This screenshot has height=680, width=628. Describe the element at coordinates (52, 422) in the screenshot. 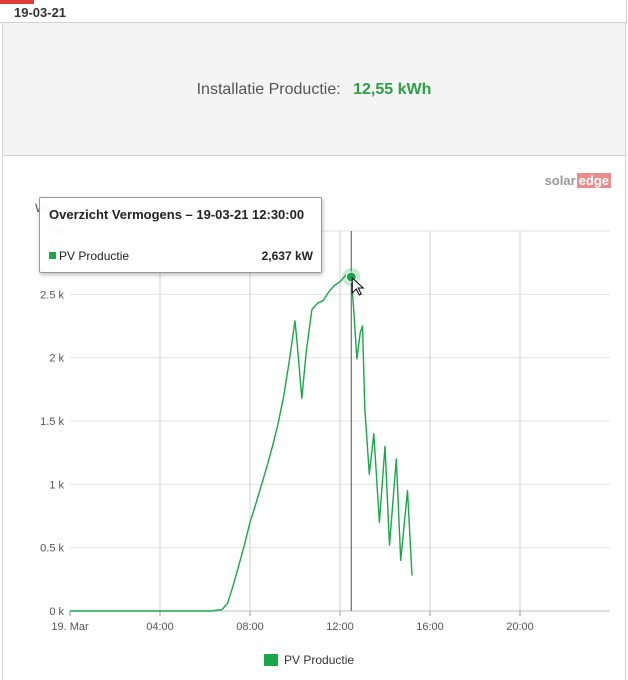

I see `y-tick-label: 1.5 k` at that location.